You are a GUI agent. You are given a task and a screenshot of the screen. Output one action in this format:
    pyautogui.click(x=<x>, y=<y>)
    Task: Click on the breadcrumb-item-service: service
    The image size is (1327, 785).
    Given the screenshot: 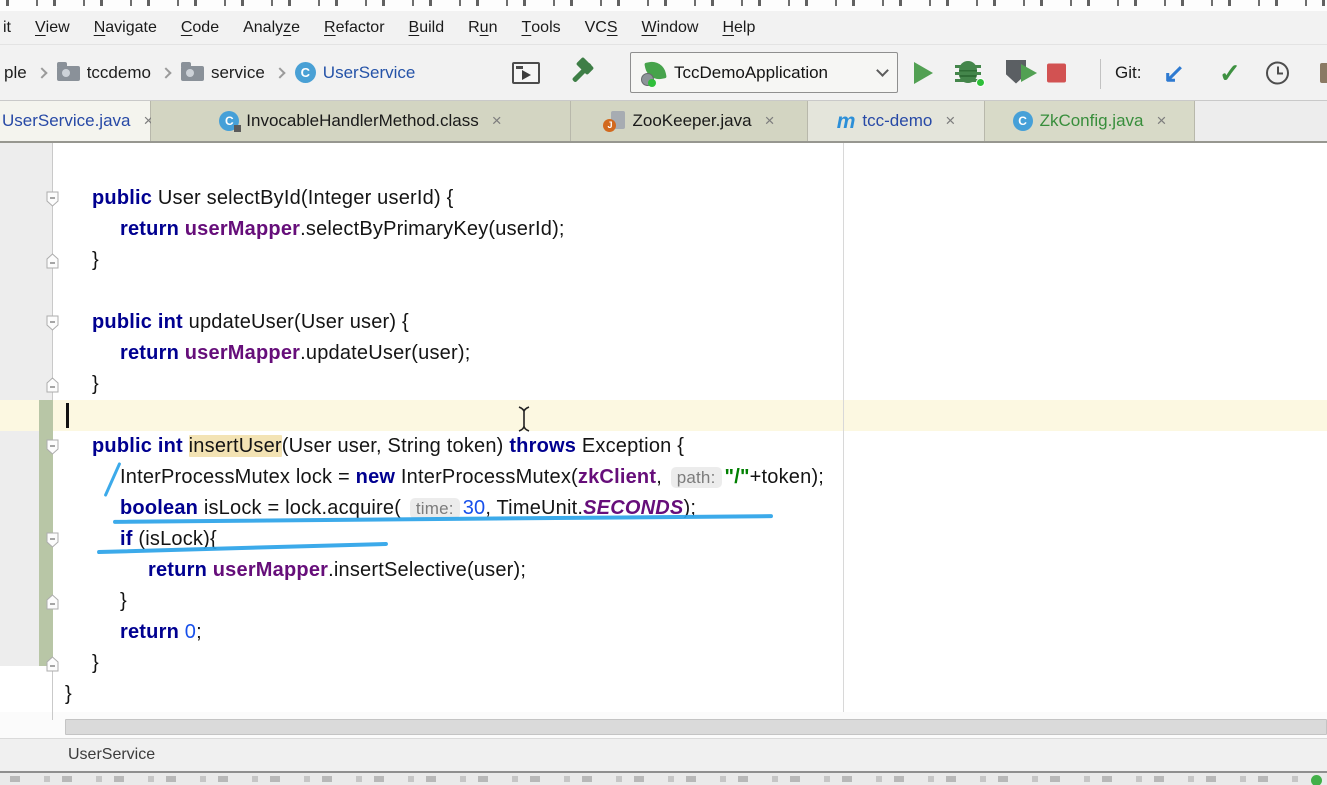 What is the action you would take?
    pyautogui.click(x=222, y=72)
    